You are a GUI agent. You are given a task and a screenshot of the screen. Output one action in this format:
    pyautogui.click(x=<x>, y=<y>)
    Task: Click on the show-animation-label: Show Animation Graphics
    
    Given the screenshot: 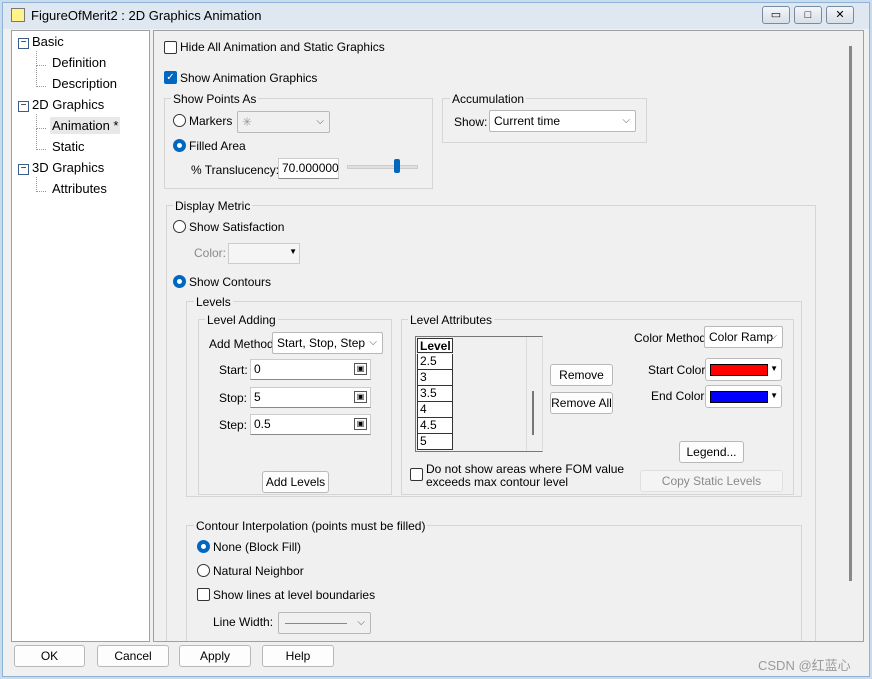 What is the action you would take?
    pyautogui.click(x=249, y=78)
    